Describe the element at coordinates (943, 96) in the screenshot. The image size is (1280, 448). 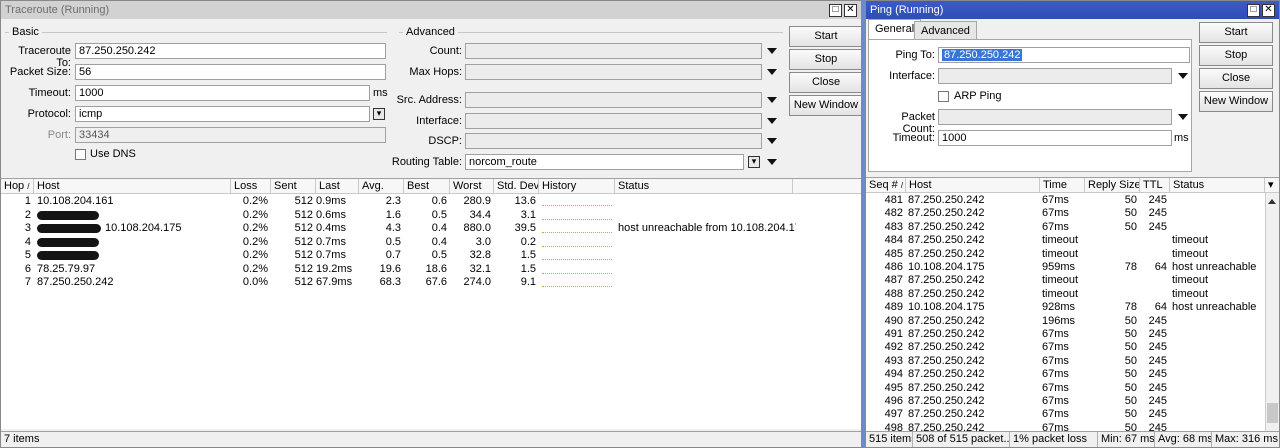
I see `arp-ping-checkbox` at that location.